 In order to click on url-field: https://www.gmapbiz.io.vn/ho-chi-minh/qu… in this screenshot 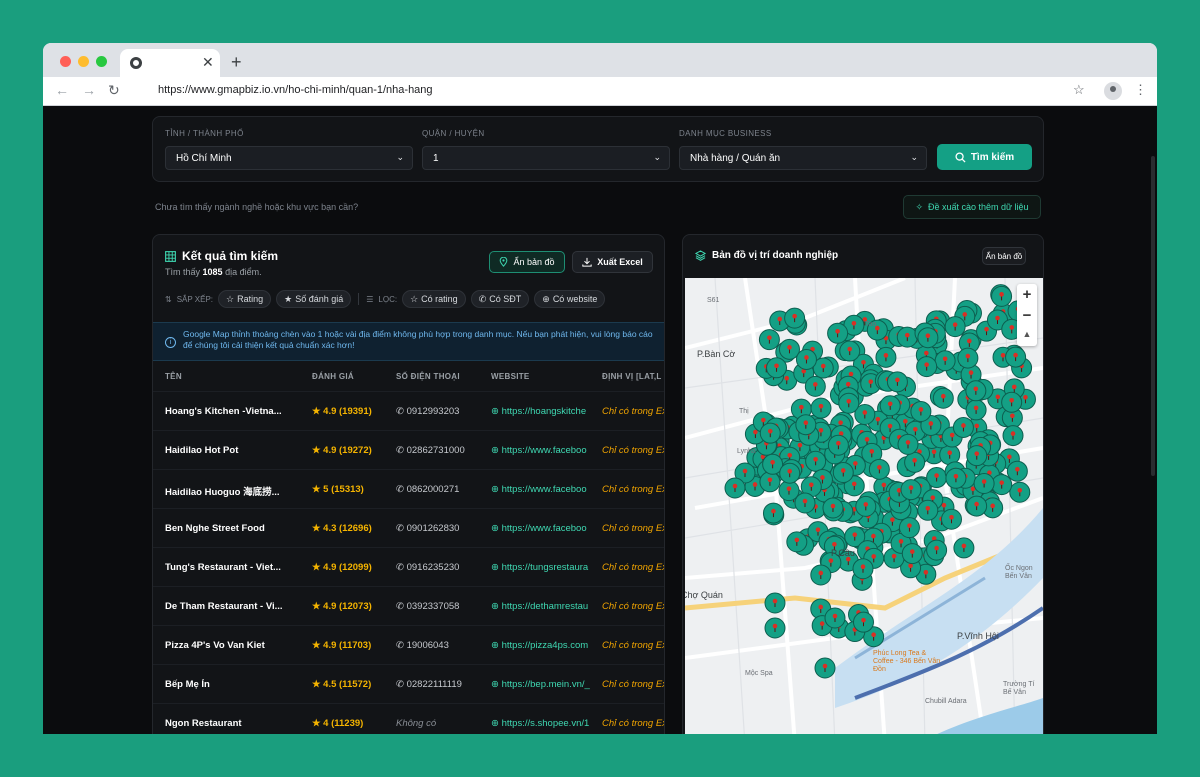, I will do `click(646, 91)`.